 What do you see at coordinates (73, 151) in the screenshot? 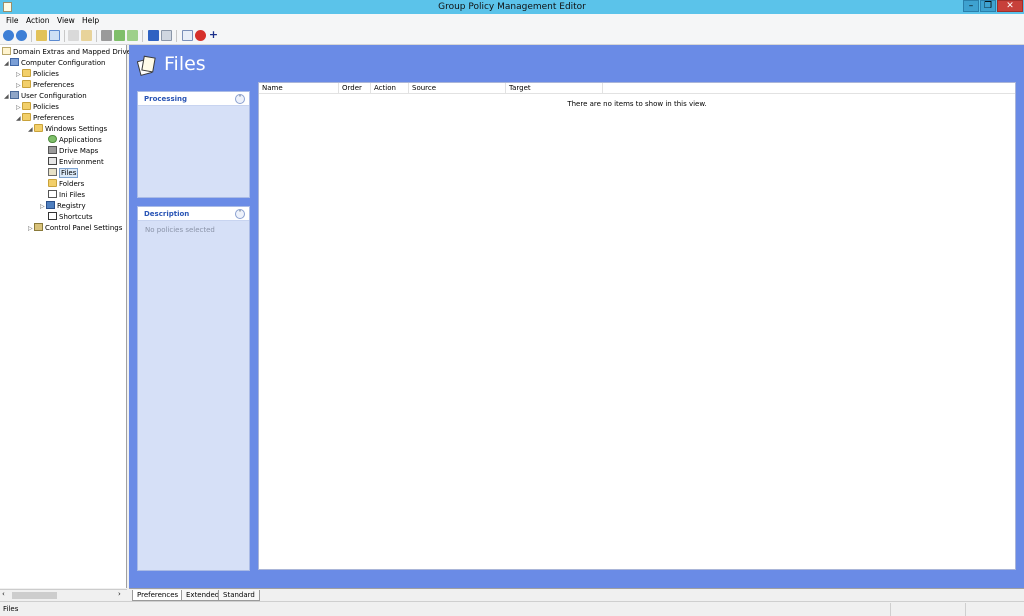
I see `tree-drive-maps: Drive Maps` at bounding box center [73, 151].